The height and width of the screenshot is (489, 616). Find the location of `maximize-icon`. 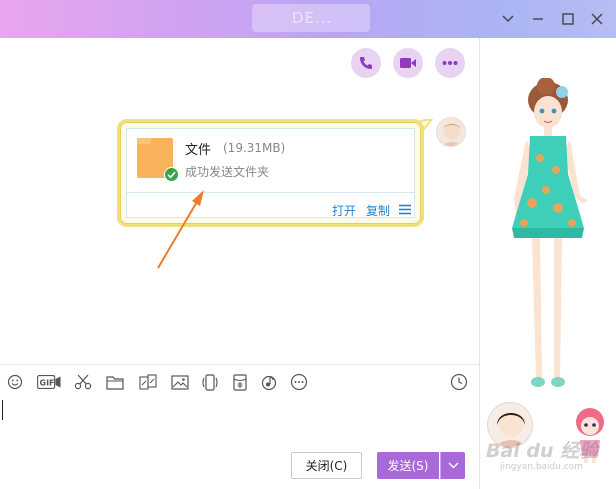

maximize-icon is located at coordinates (568, 19).